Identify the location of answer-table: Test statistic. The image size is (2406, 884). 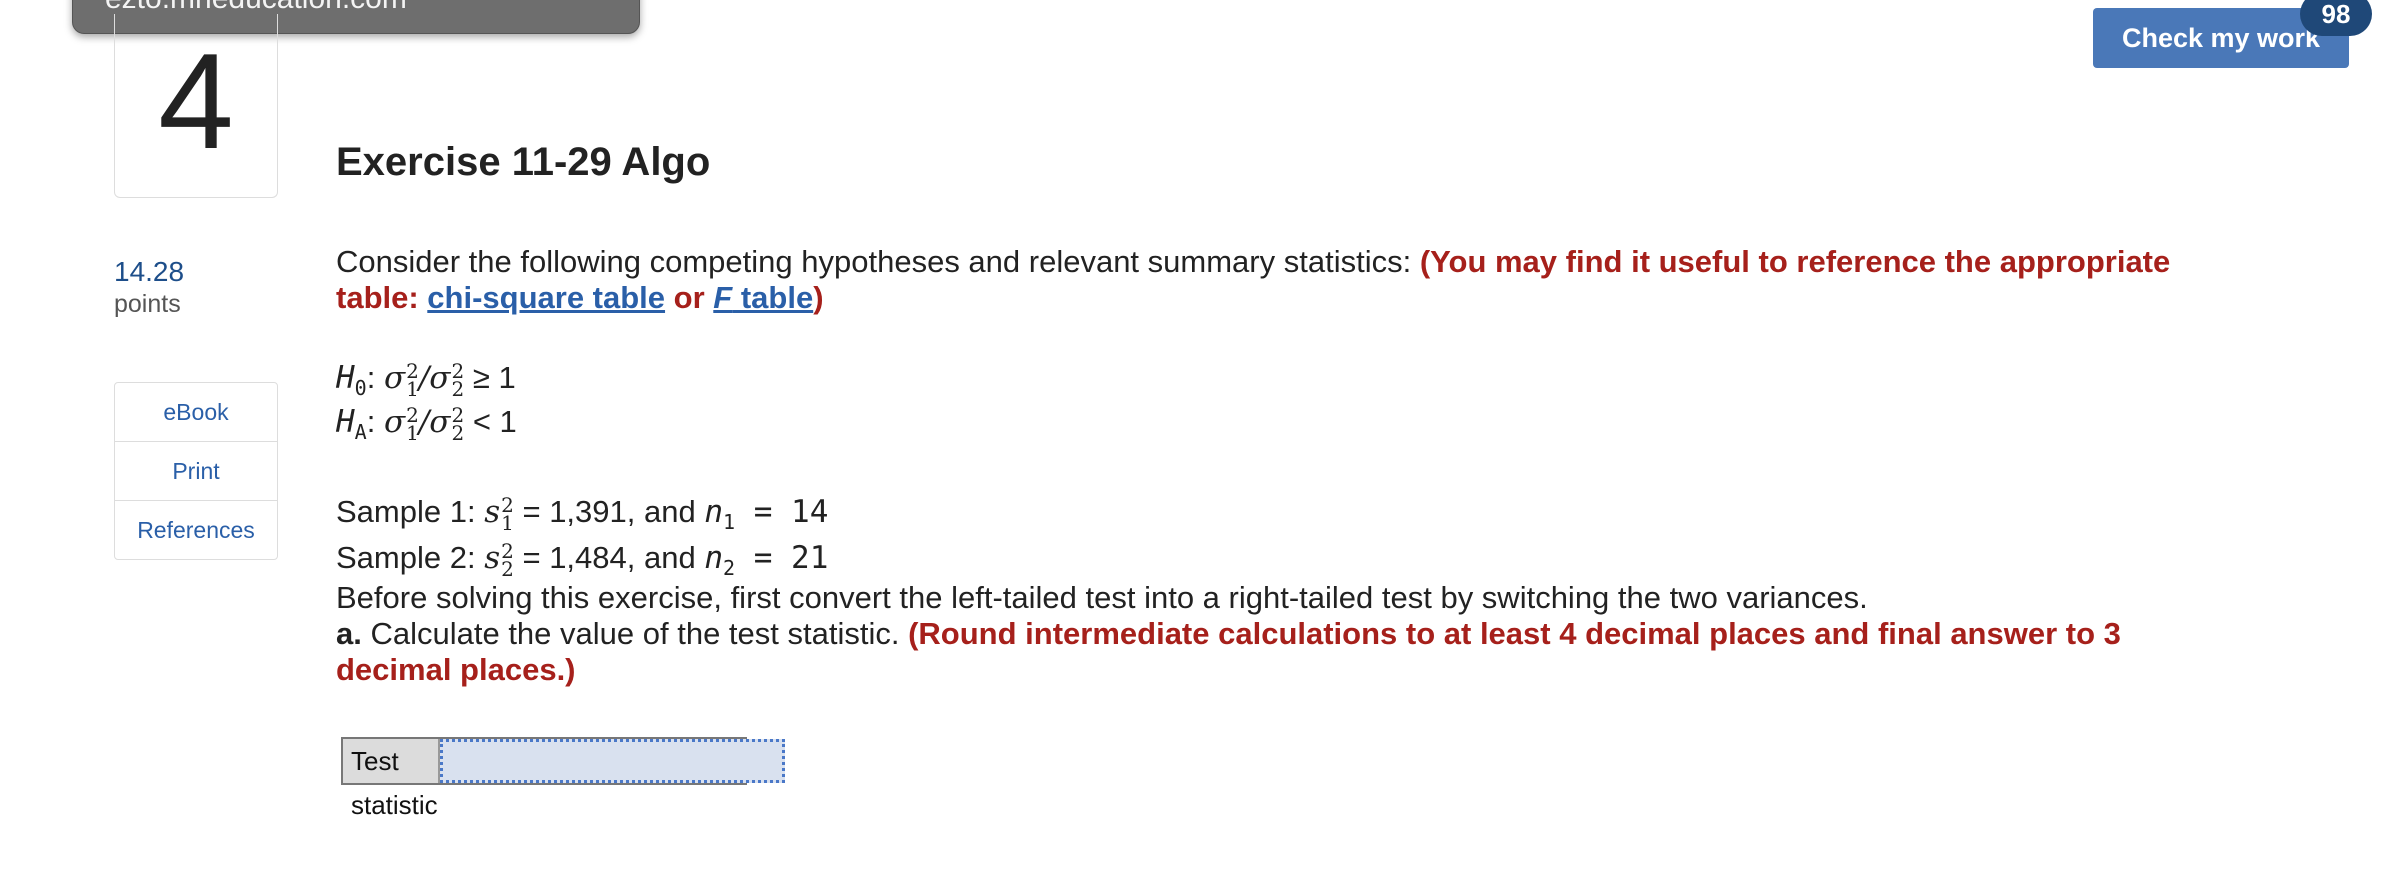
(563, 778).